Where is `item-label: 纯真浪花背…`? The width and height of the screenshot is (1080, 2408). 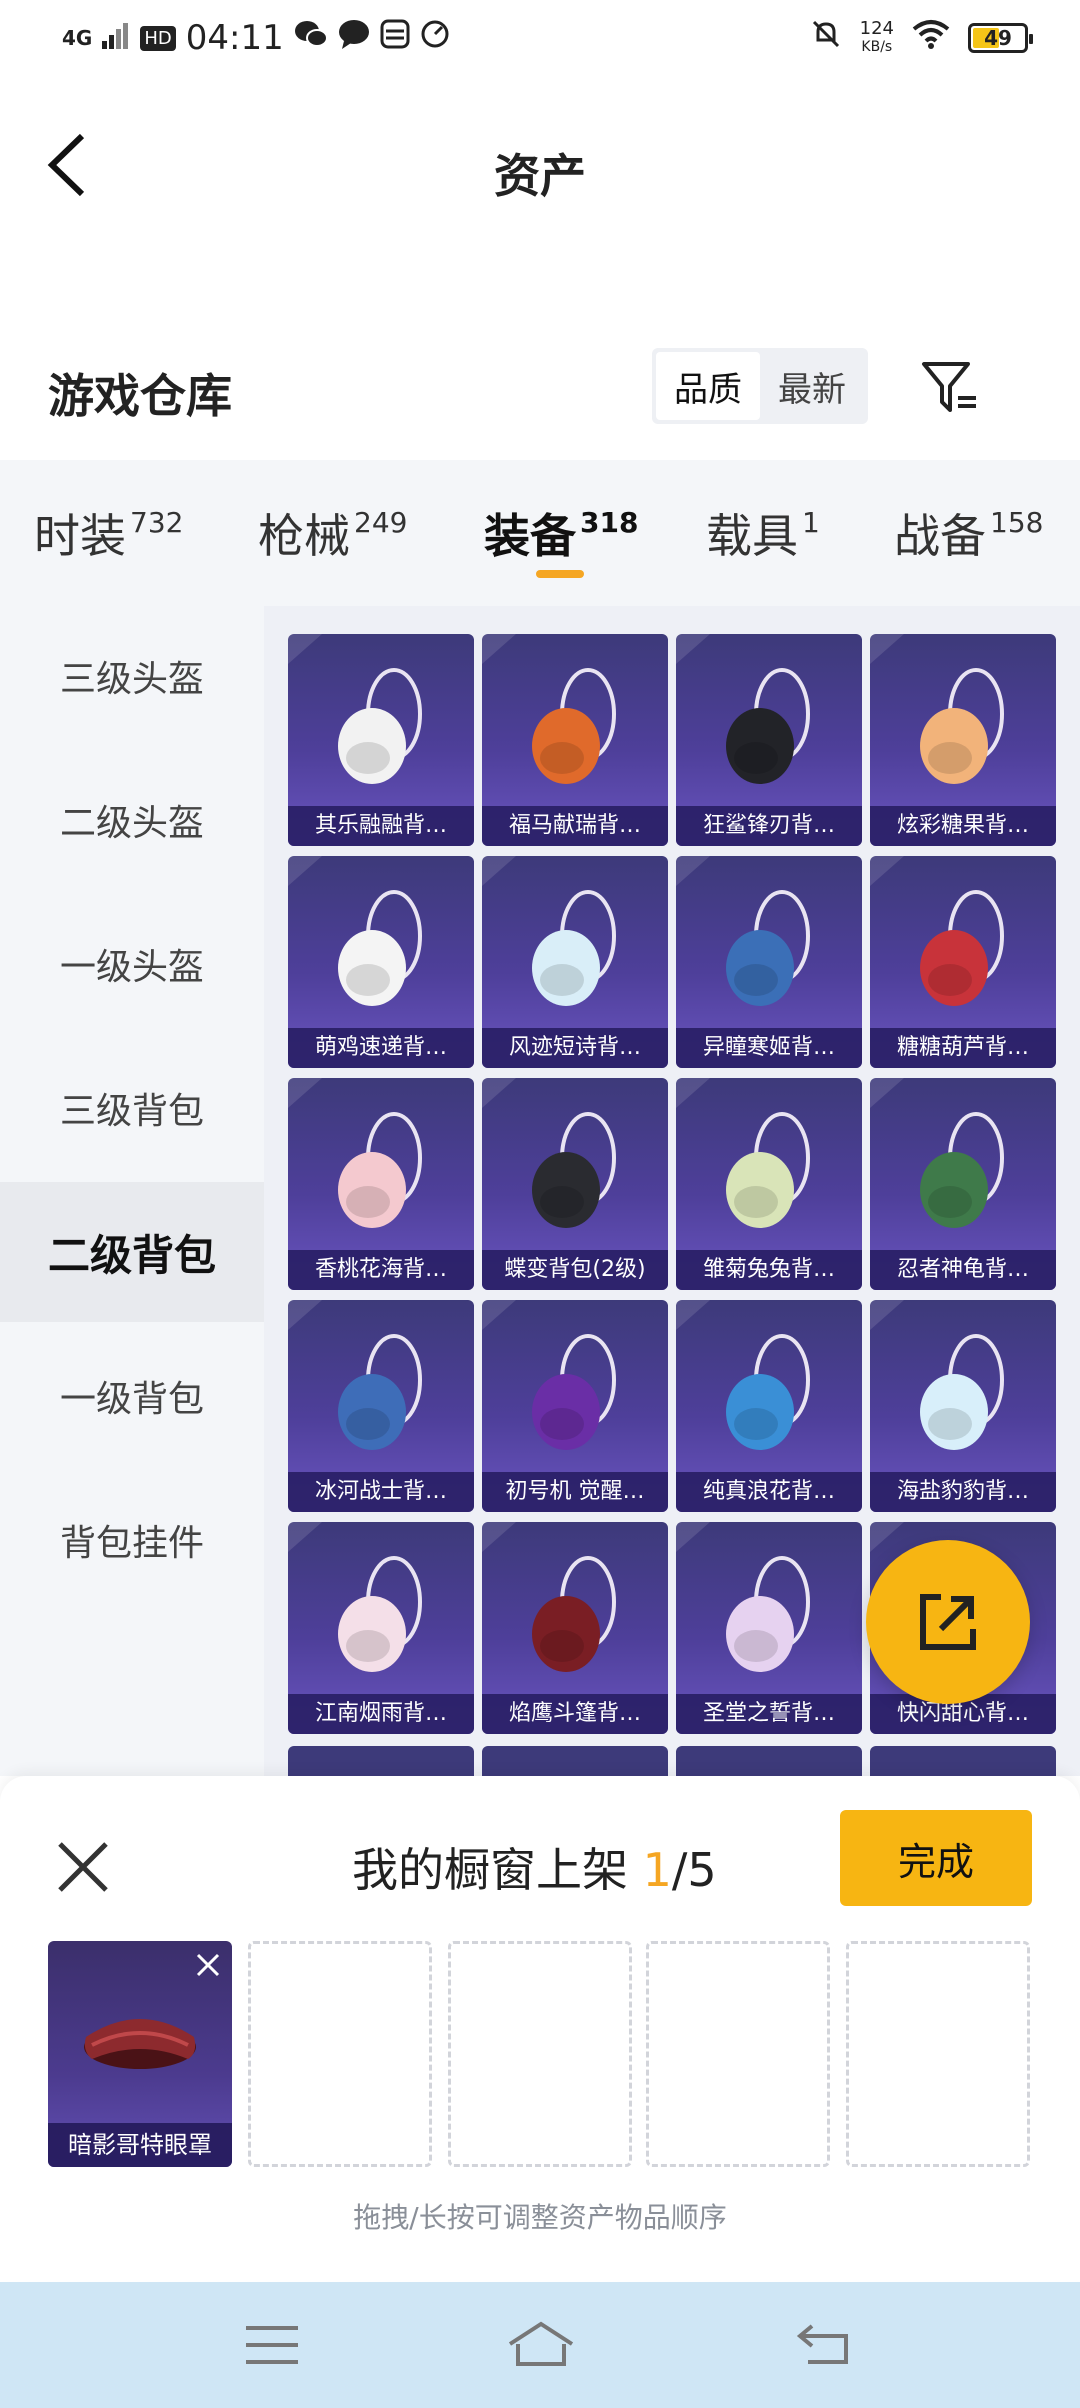 item-label: 纯真浪花背… is located at coordinates (769, 1492).